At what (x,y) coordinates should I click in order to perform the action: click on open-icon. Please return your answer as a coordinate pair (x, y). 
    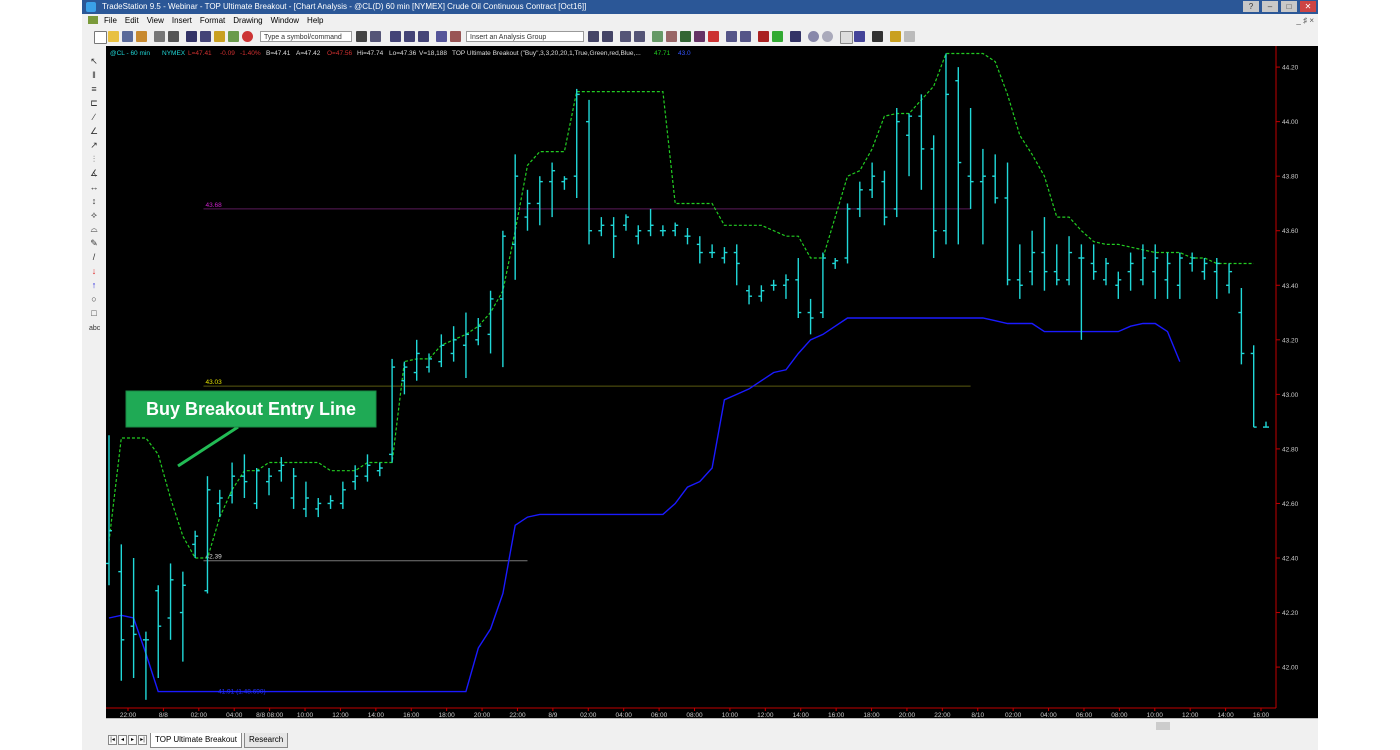
    Looking at the image, I should click on (113, 36).